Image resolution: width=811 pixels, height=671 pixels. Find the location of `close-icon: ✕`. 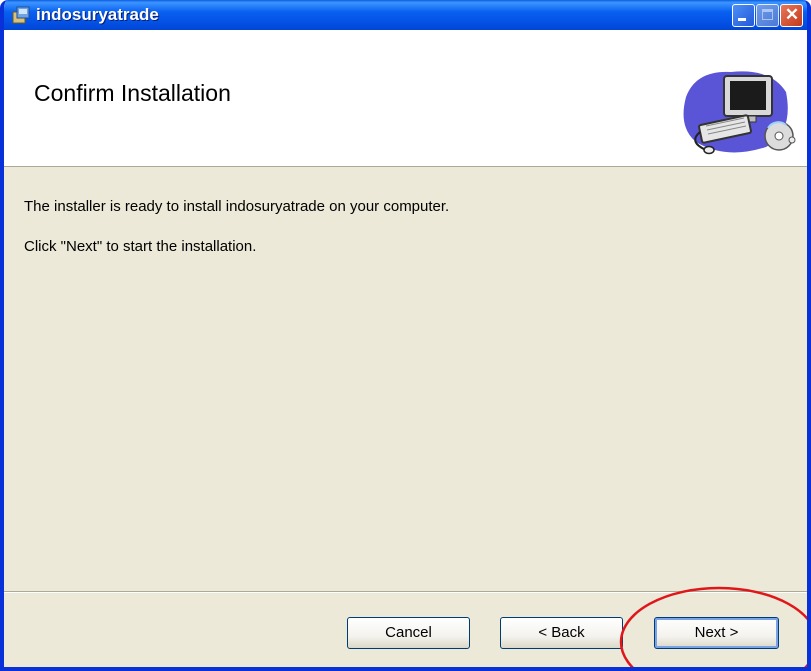

close-icon: ✕ is located at coordinates (792, 14).